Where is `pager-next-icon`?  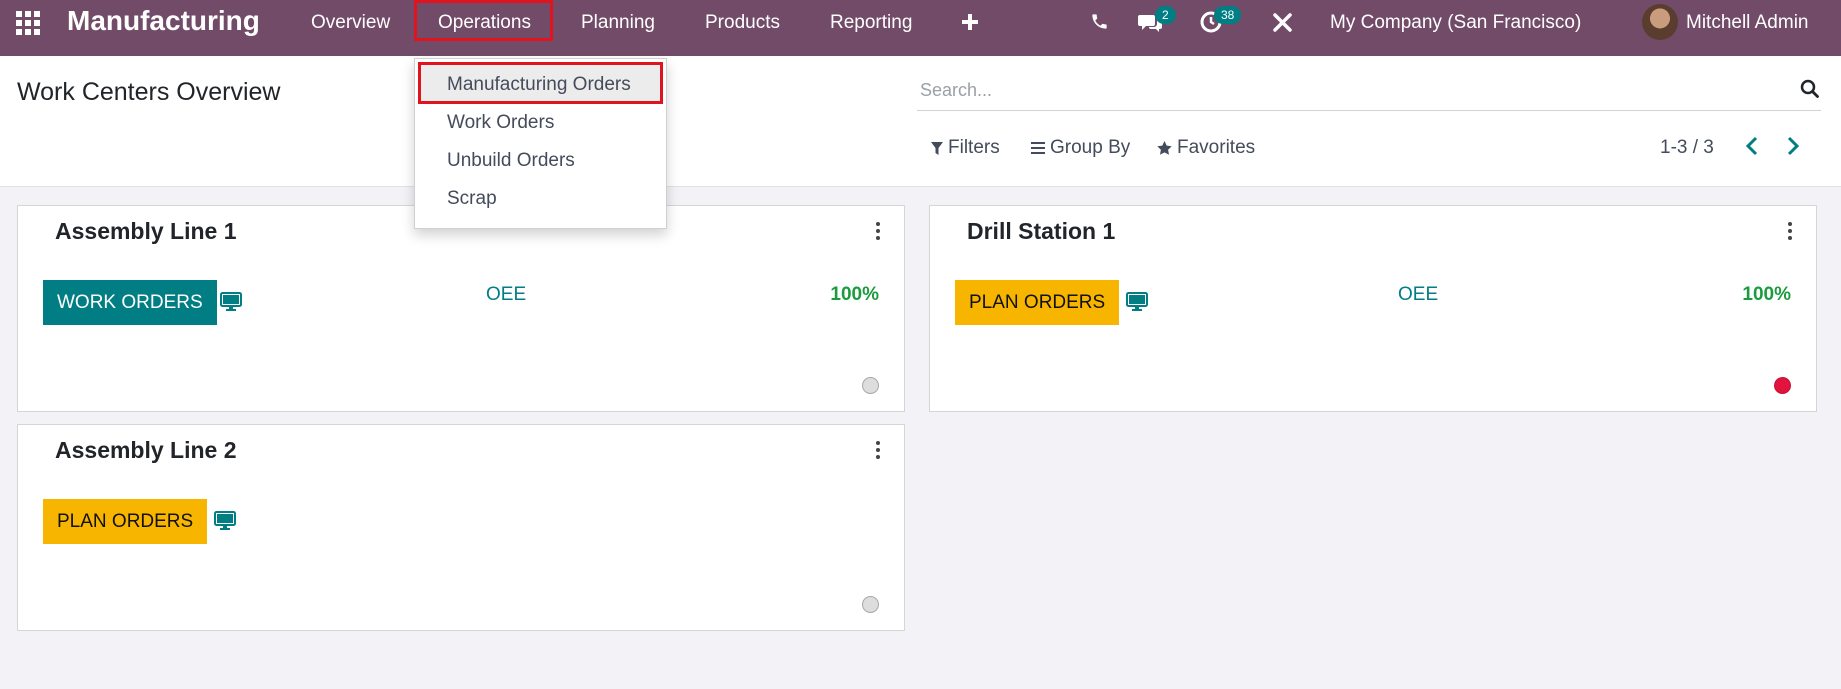
pager-next-icon is located at coordinates (1793, 148).